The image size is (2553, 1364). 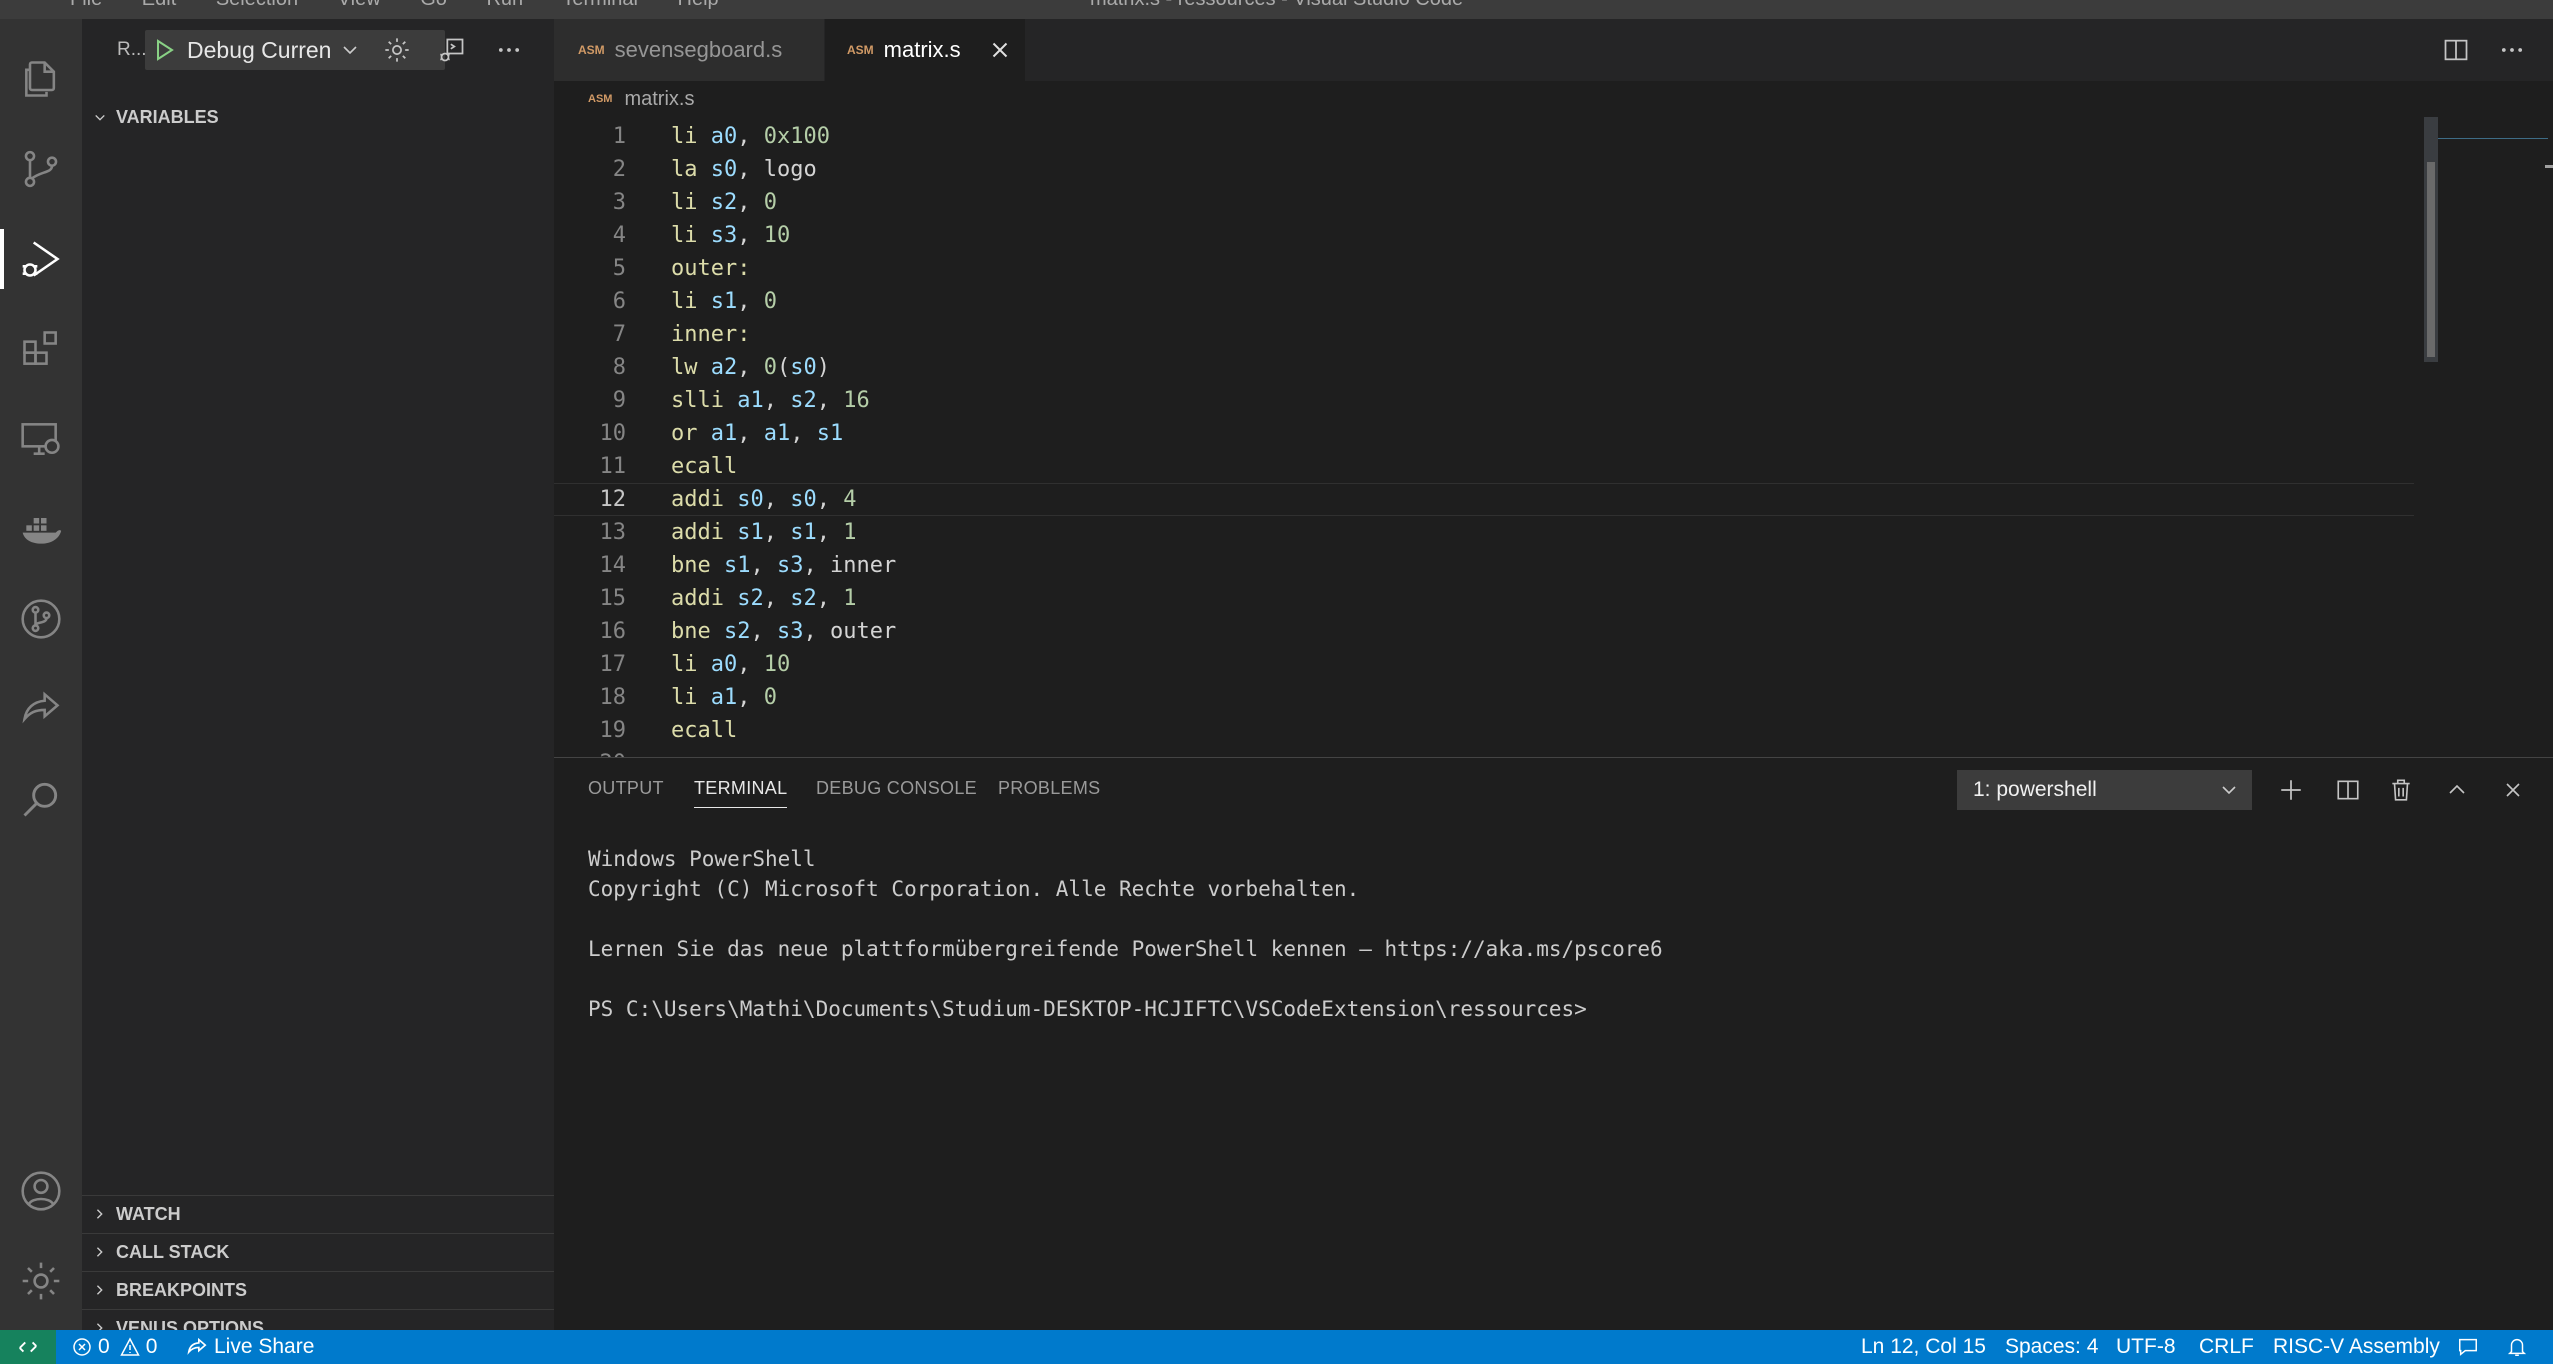 I want to click on line-number: 1, so click(x=619, y=136).